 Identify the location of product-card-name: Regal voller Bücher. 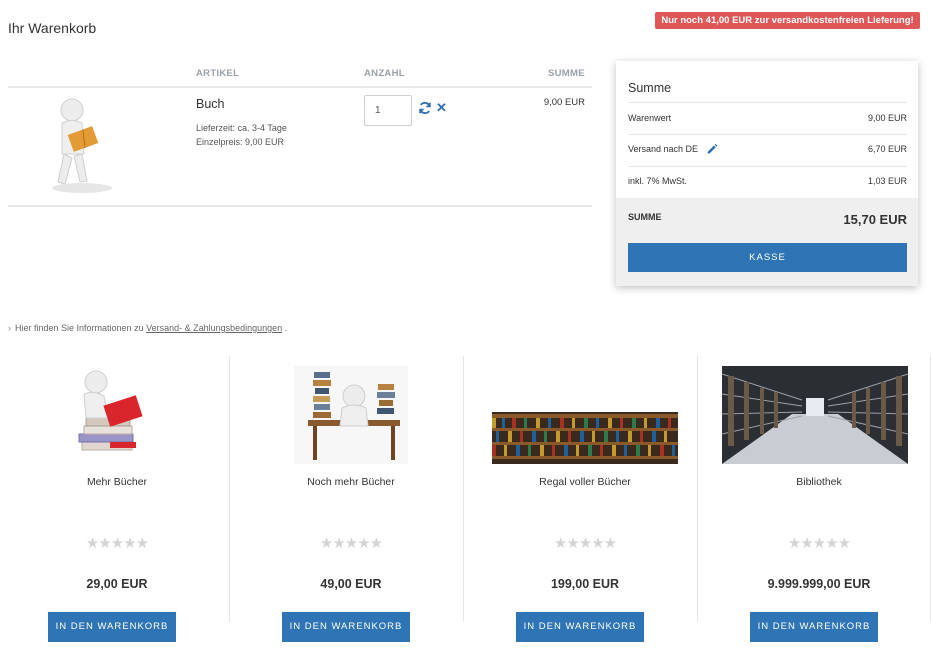
(585, 482).